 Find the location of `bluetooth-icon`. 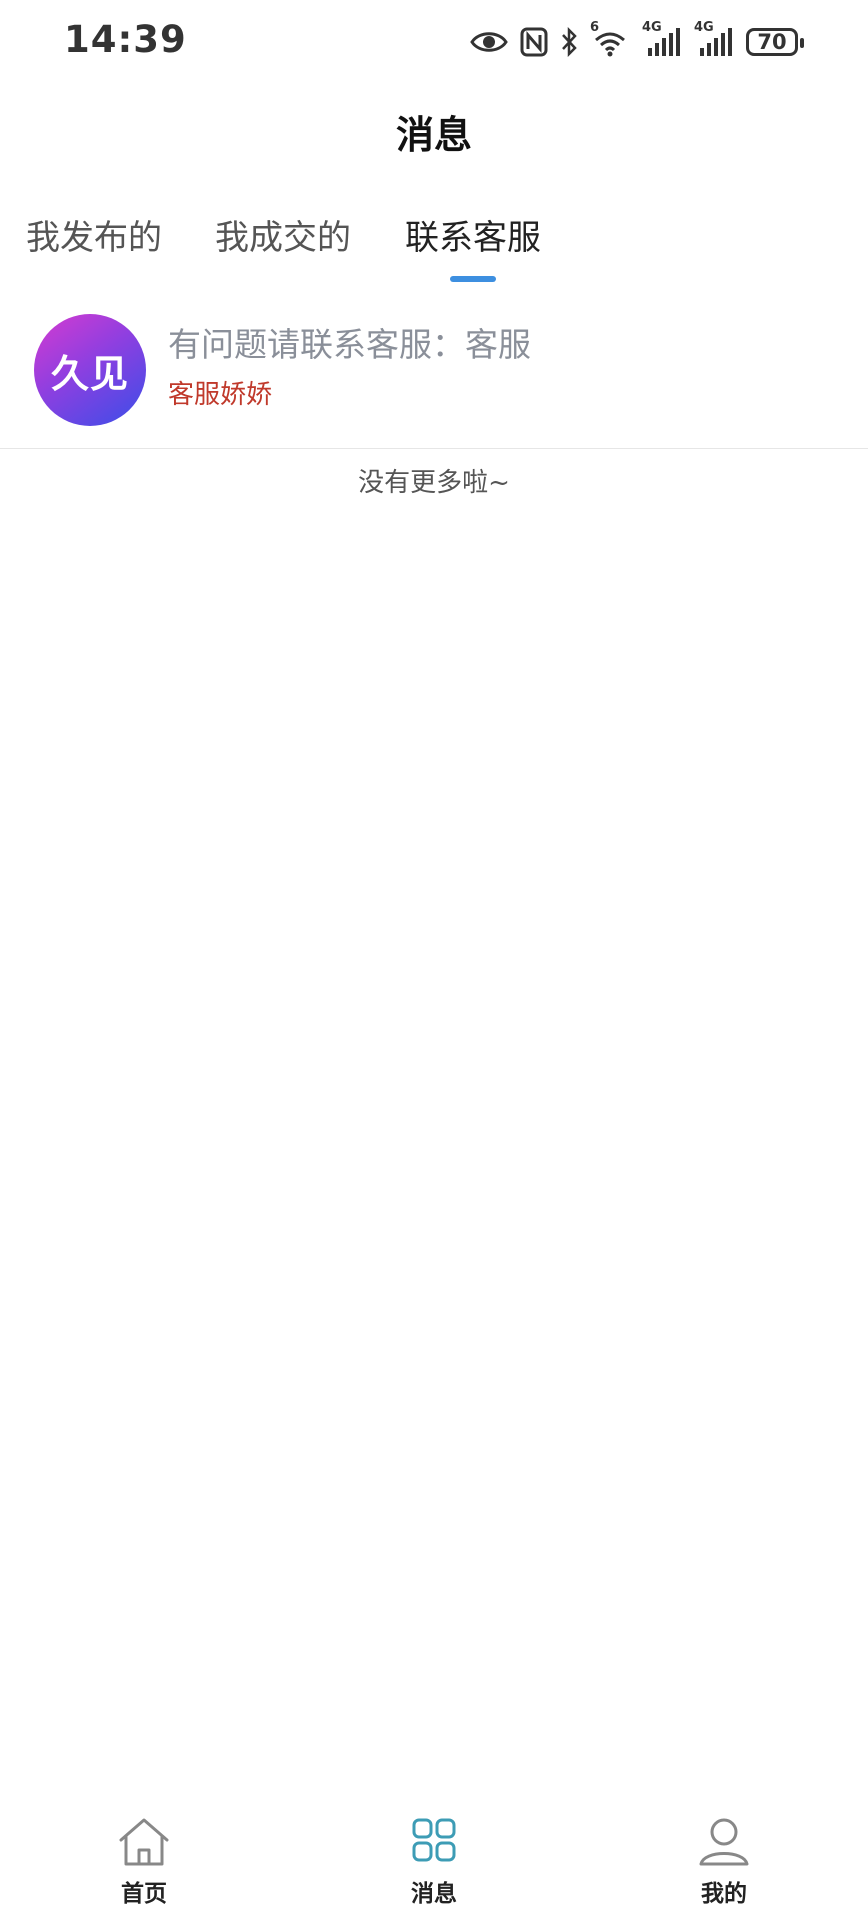

bluetooth-icon is located at coordinates (569, 42).